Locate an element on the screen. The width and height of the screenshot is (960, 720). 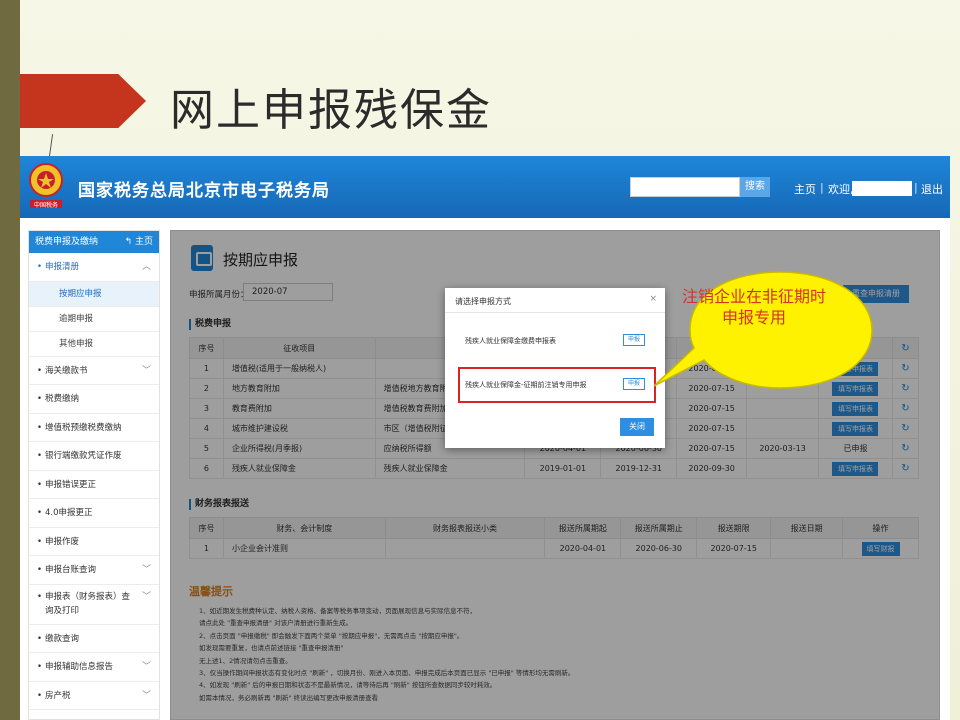
tax-emblem-icon: 中国税务 is located at coordinates (46, 186).